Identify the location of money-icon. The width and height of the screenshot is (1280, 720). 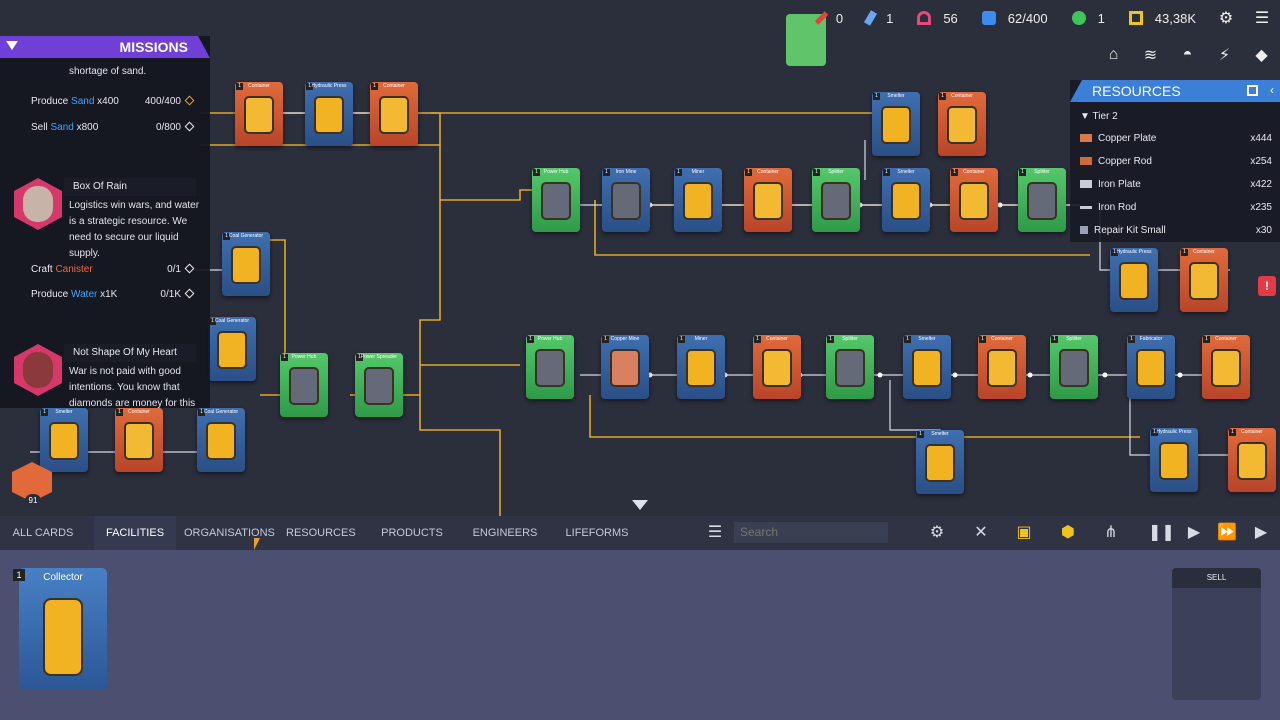
(1135, 18).